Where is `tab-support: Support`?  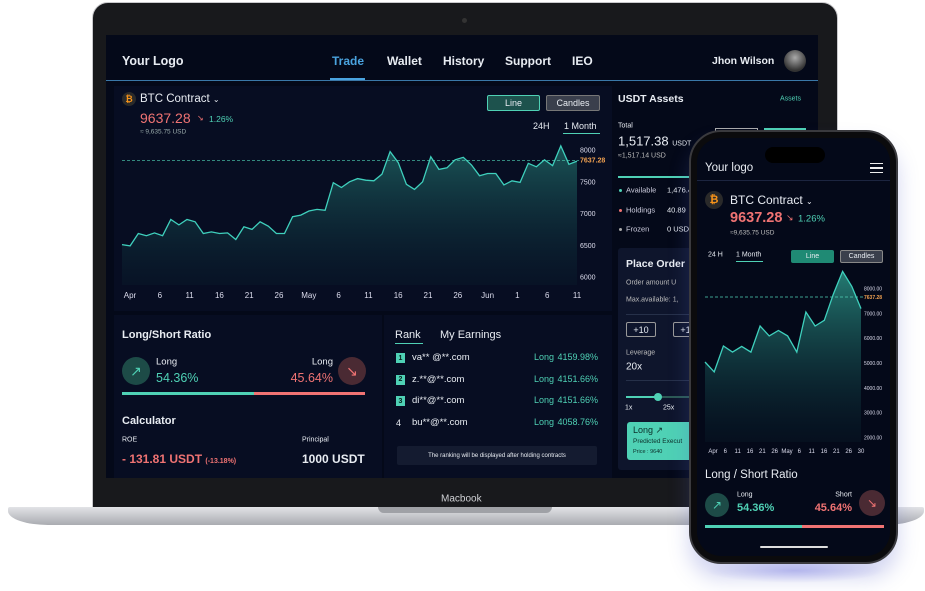
tab-support: Support is located at coordinates (528, 61).